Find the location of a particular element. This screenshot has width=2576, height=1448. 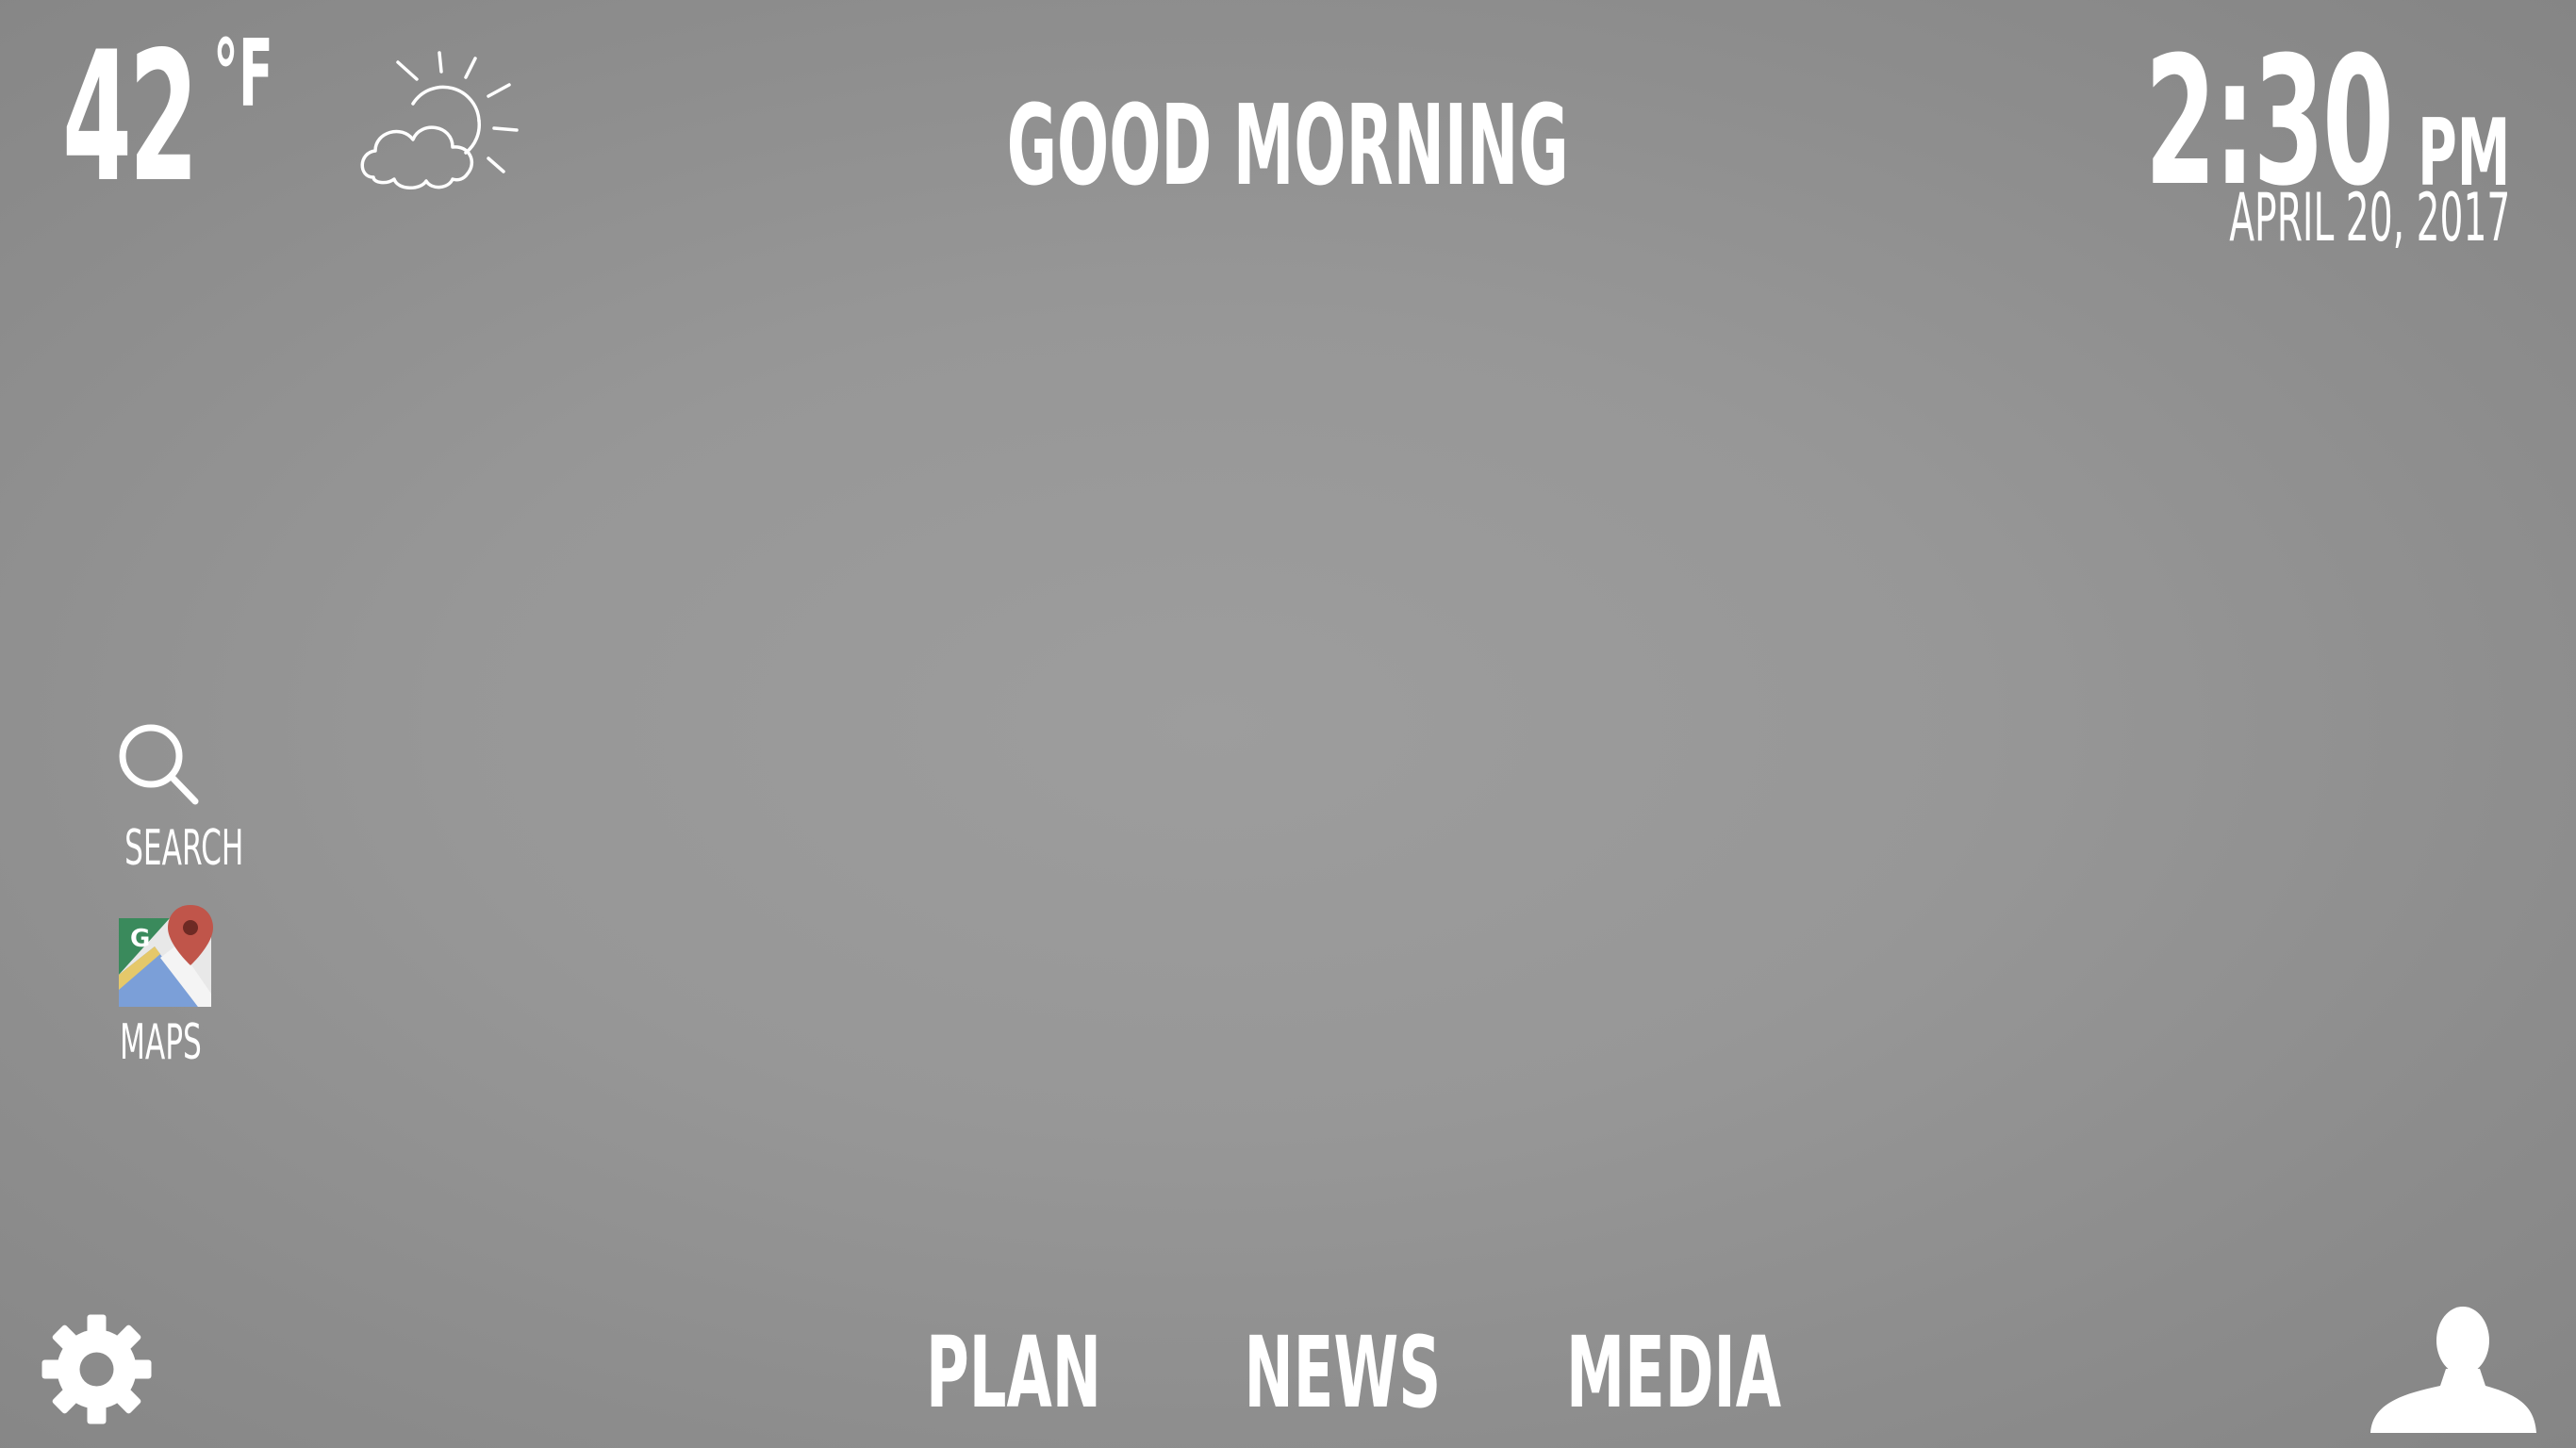

nav-plan-label: PLAN is located at coordinates (1014, 1372).